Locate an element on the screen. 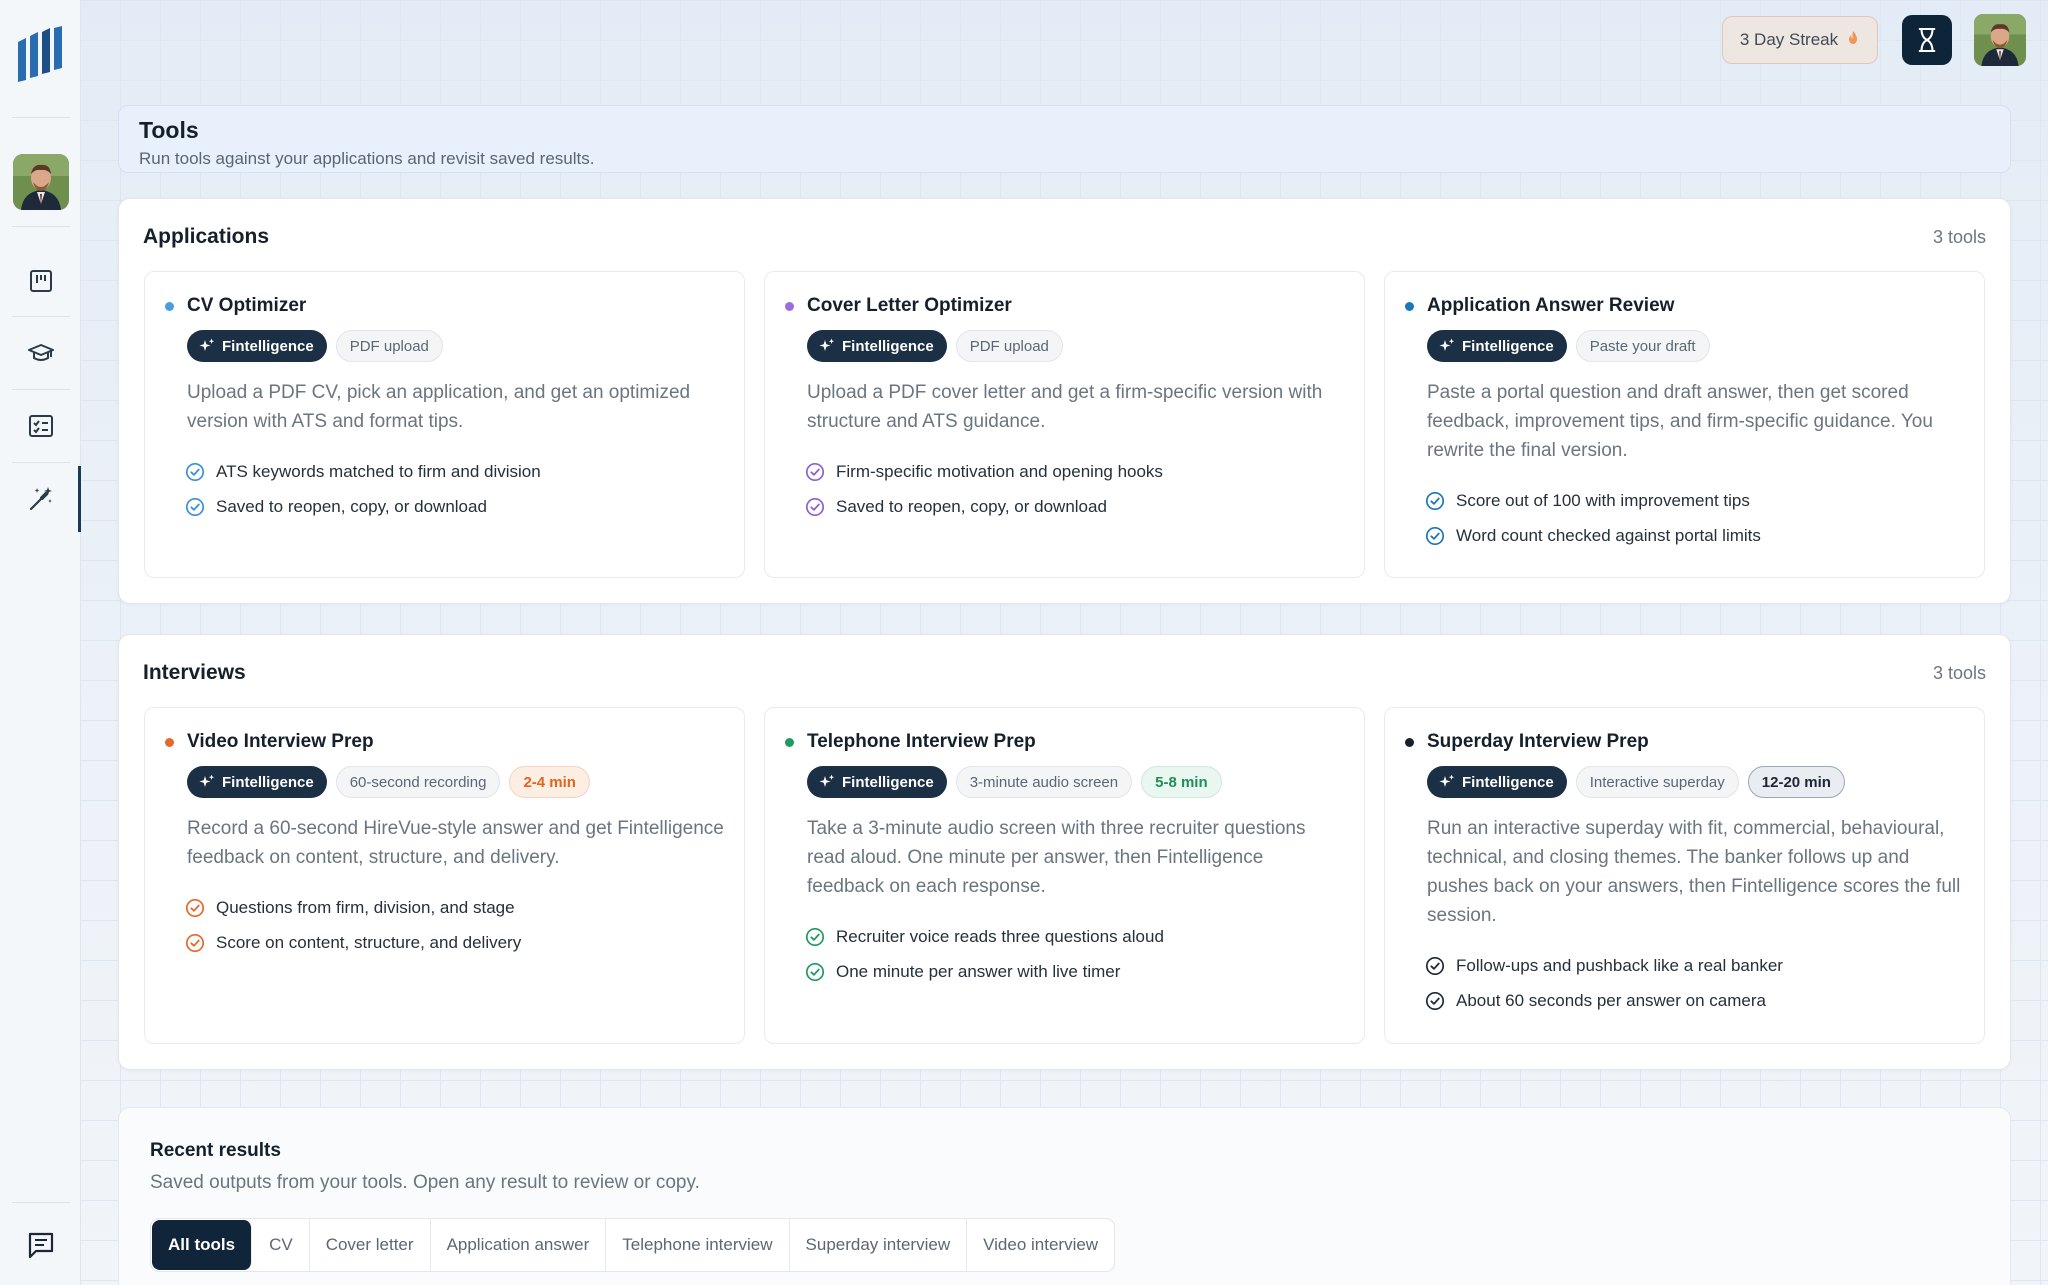  badge-row: Fintelligence 60-second recording 2-4 min is located at coordinates (455, 782).